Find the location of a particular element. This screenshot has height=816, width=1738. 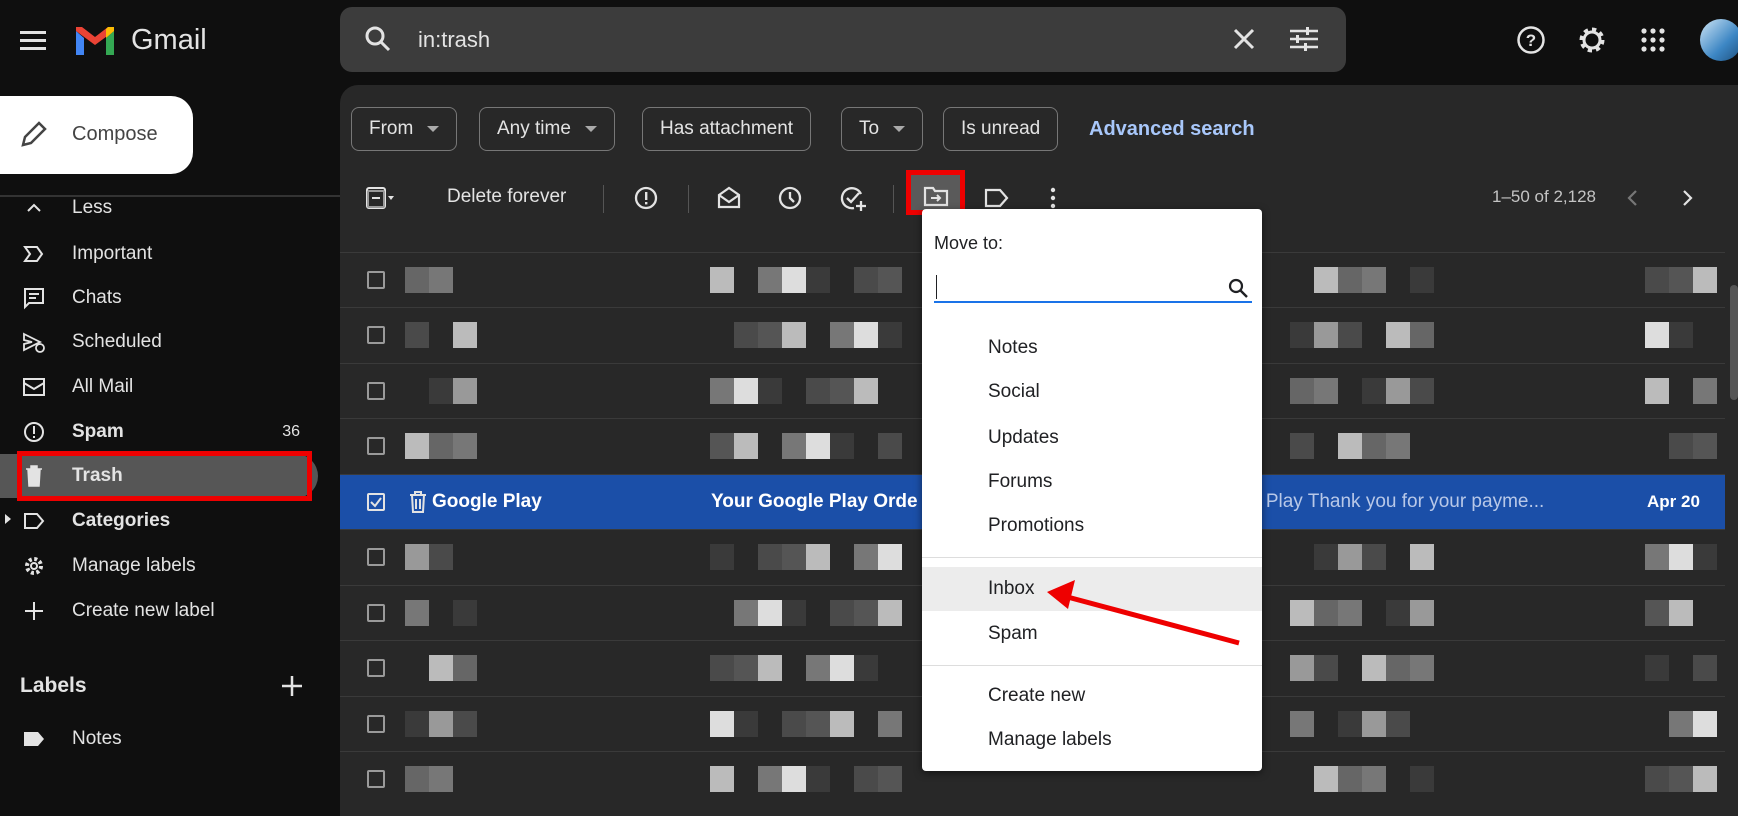

help-icon: ? is located at coordinates (1531, 40).